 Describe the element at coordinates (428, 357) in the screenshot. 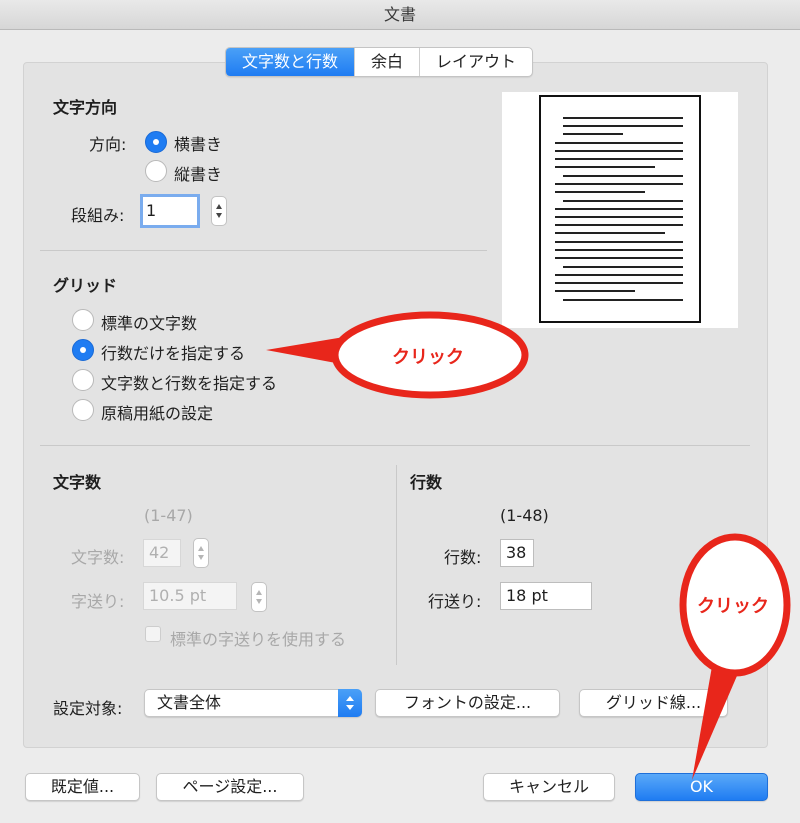

I see `callout-text-grid: クリック` at that location.